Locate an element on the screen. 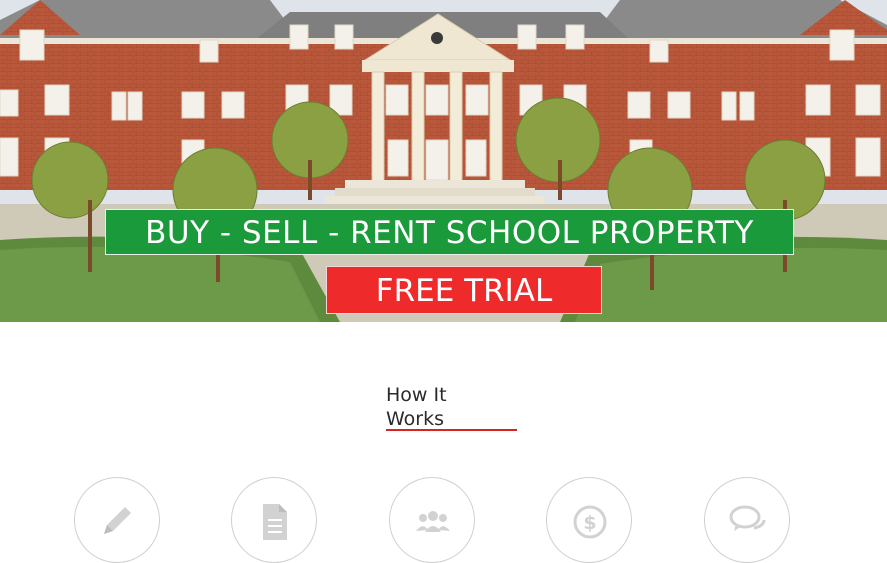 Image resolution: width=887 pixels, height=563 pixels. group-icon is located at coordinates (433, 521).